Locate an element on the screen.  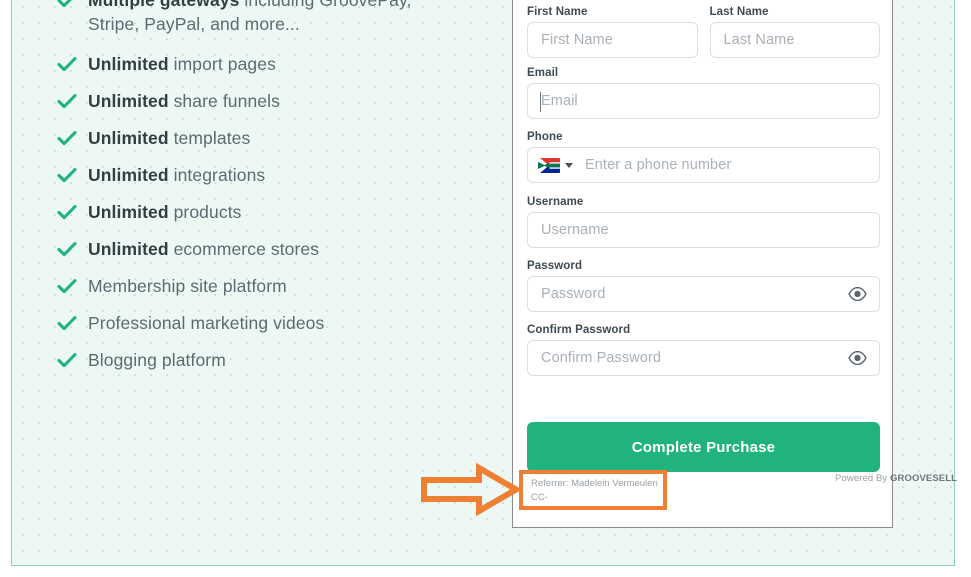
username-placeholder: Username is located at coordinates (575, 230).